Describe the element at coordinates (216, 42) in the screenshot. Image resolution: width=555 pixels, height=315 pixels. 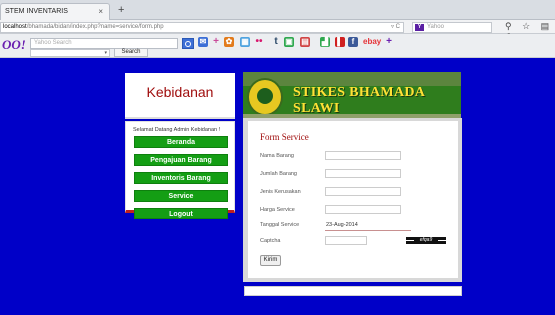
I see `plus-icon: +` at that location.